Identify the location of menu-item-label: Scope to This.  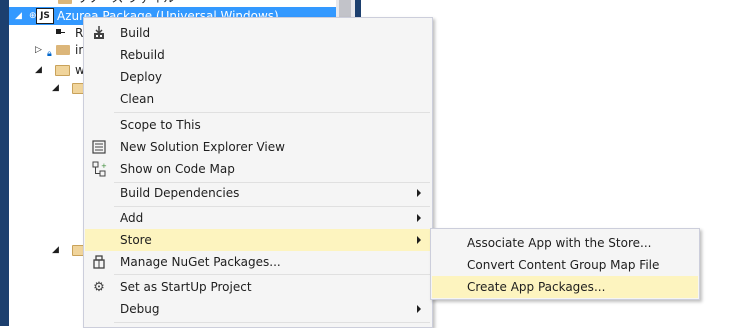
(160, 125).